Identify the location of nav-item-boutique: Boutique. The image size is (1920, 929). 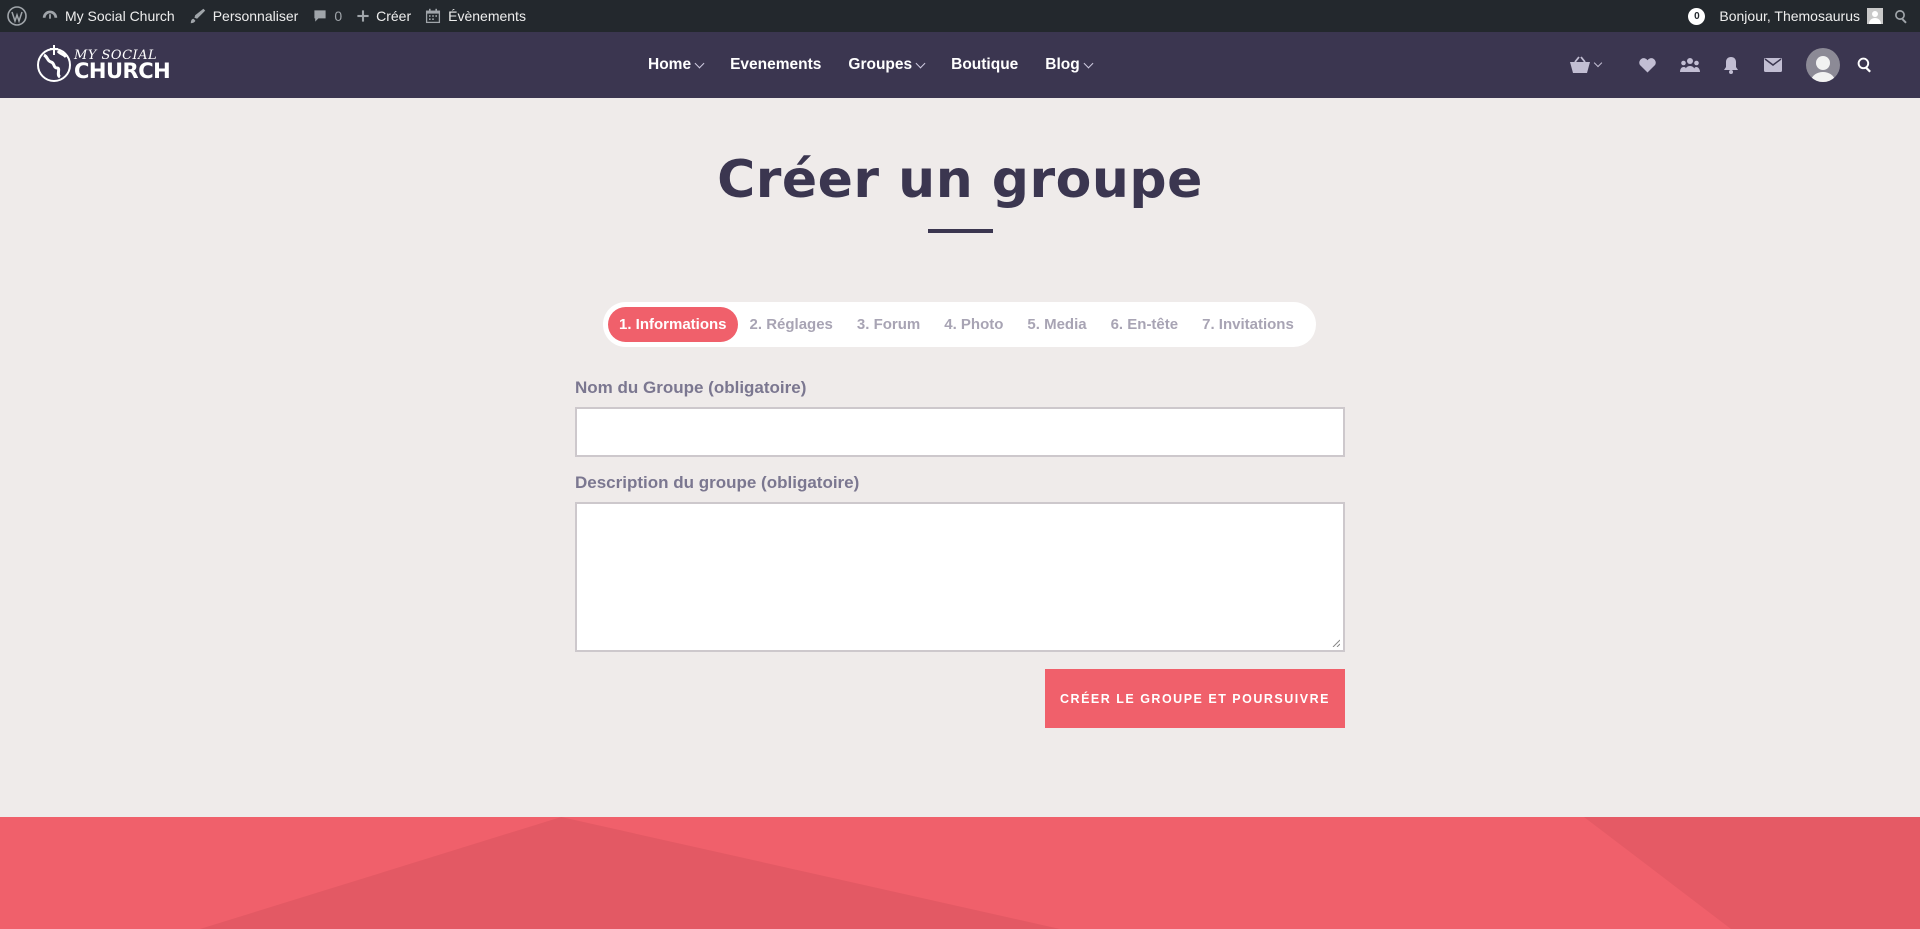
(984, 65).